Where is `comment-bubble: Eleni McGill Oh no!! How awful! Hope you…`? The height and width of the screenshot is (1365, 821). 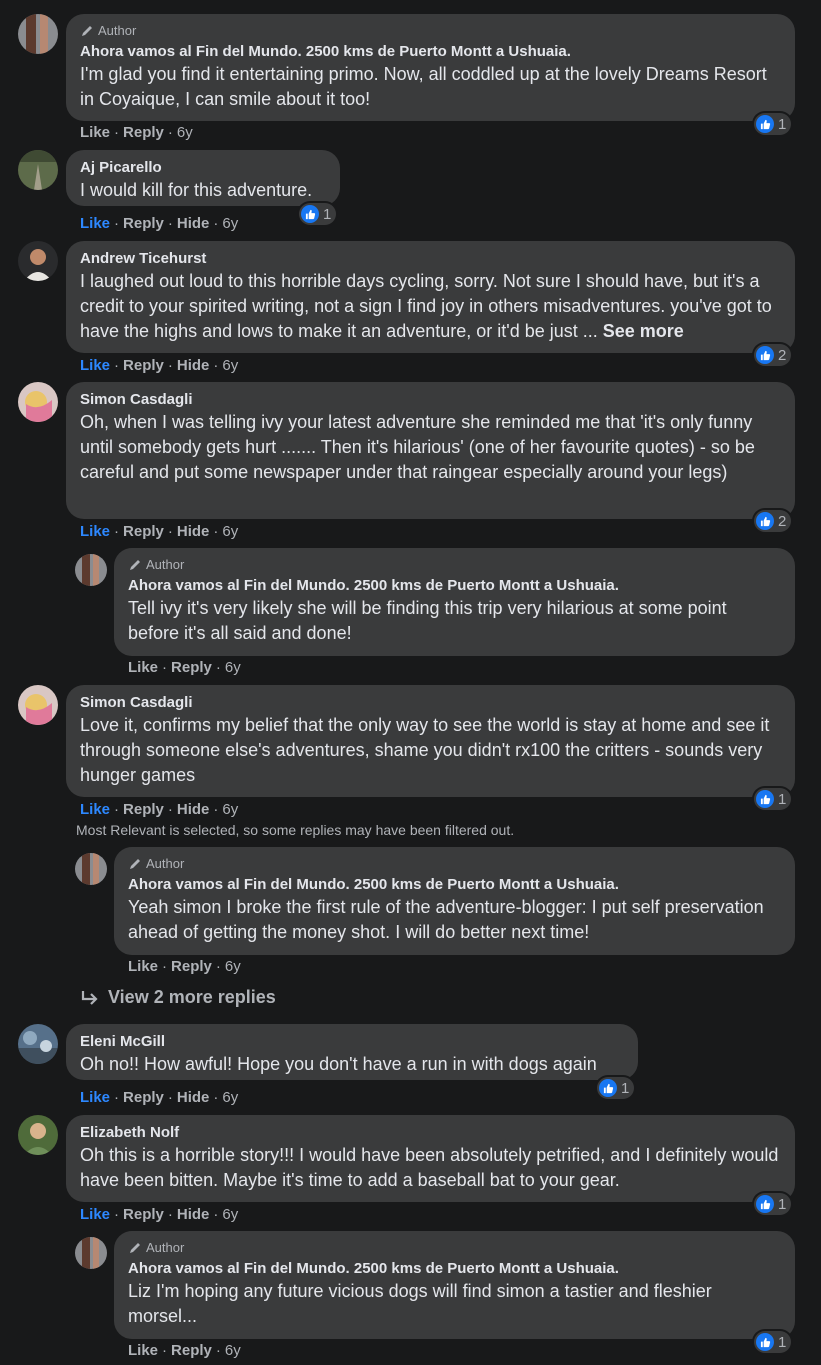
comment-bubble: Eleni McGill Oh no!! How awful! Hope you… is located at coordinates (352, 1052).